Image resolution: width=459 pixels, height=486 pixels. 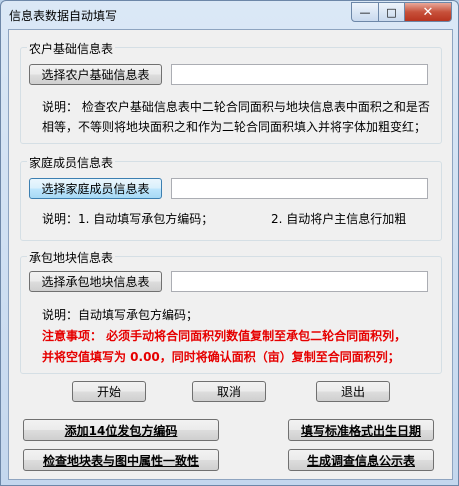 I want to click on contract-plots-note: 说明：自动填写承包方编码；, so click(x=120, y=315).